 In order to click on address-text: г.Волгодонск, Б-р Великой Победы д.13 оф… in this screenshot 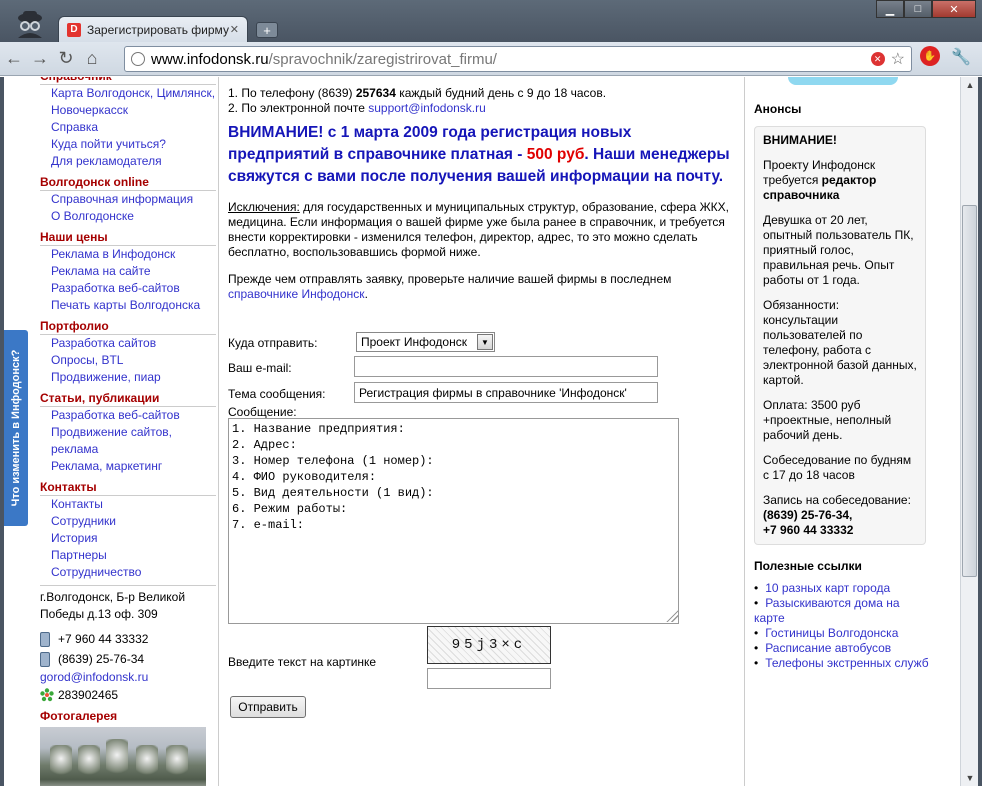, I will do `click(128, 604)`.